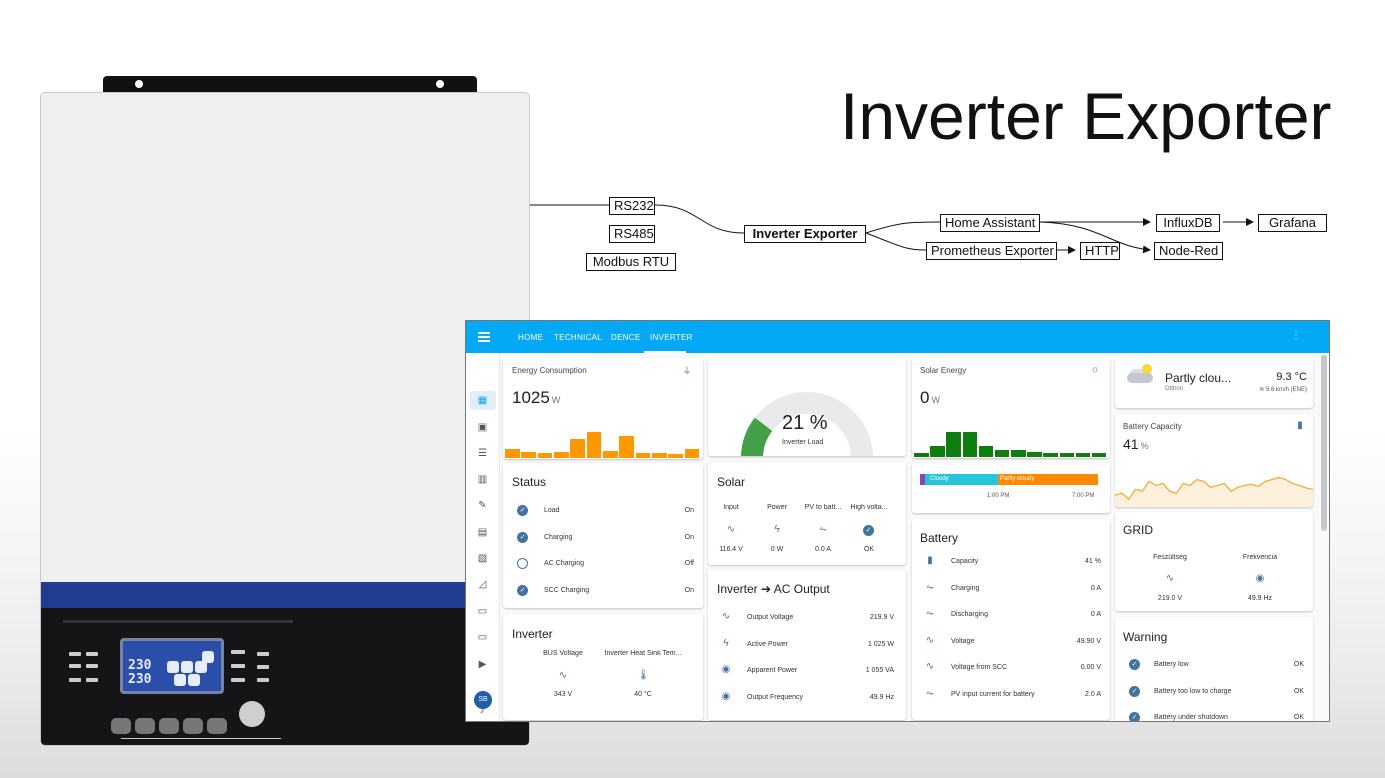  Describe the element at coordinates (563, 675) in the screenshot. I see `sine-wave-icon: ∿` at that location.